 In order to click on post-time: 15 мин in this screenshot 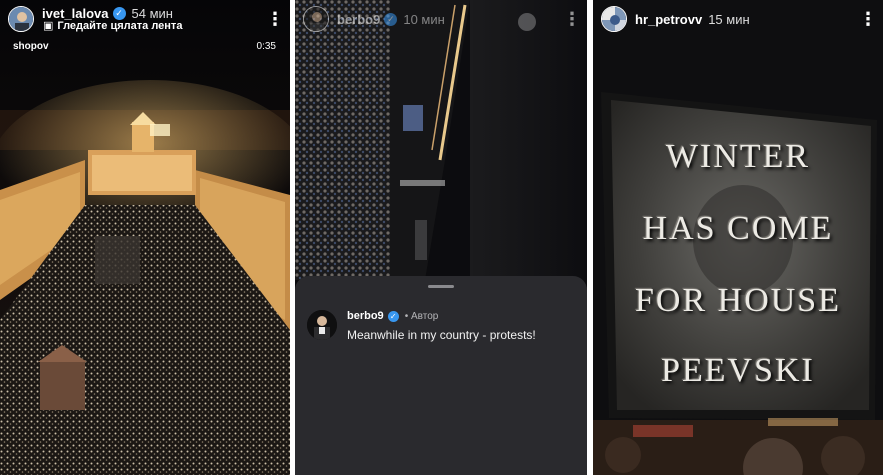, I will do `click(729, 19)`.